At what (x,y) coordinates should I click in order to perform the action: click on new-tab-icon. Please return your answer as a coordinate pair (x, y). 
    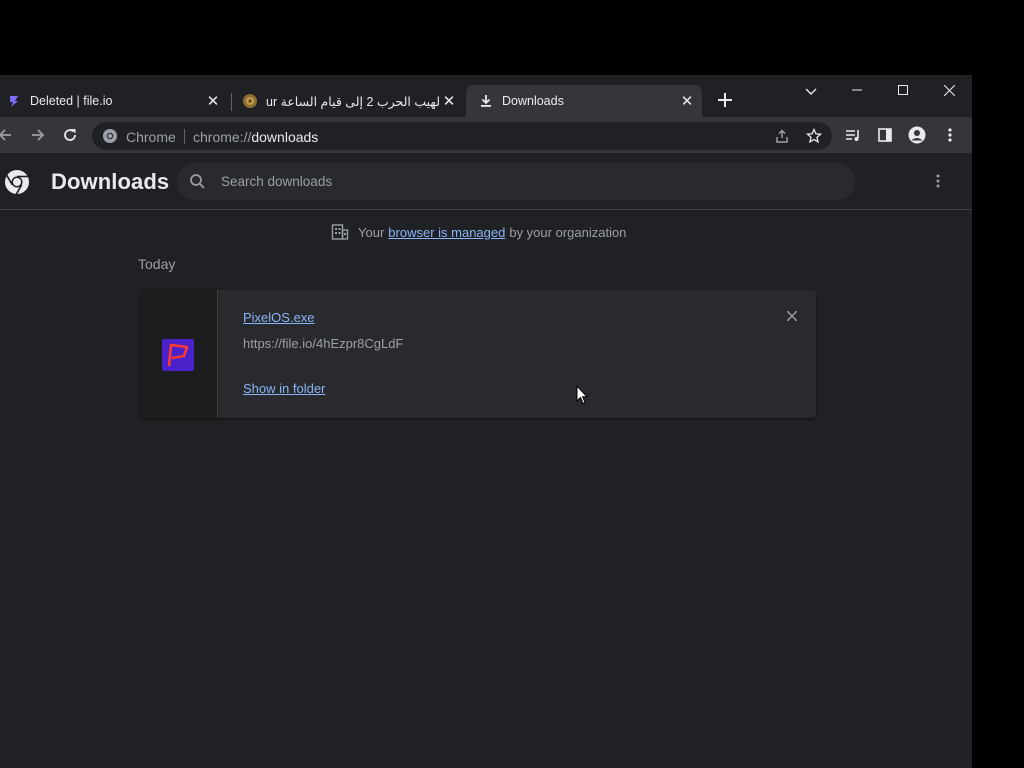
    Looking at the image, I should click on (725, 100).